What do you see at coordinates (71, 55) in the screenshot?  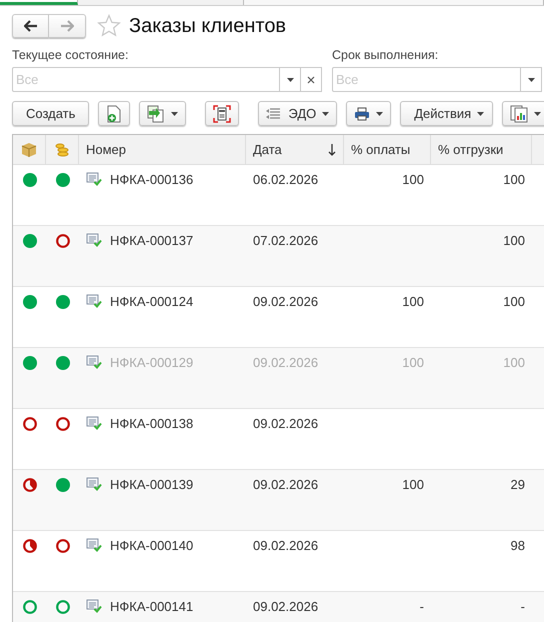 I see `filter-label: Текущее состояние:` at bounding box center [71, 55].